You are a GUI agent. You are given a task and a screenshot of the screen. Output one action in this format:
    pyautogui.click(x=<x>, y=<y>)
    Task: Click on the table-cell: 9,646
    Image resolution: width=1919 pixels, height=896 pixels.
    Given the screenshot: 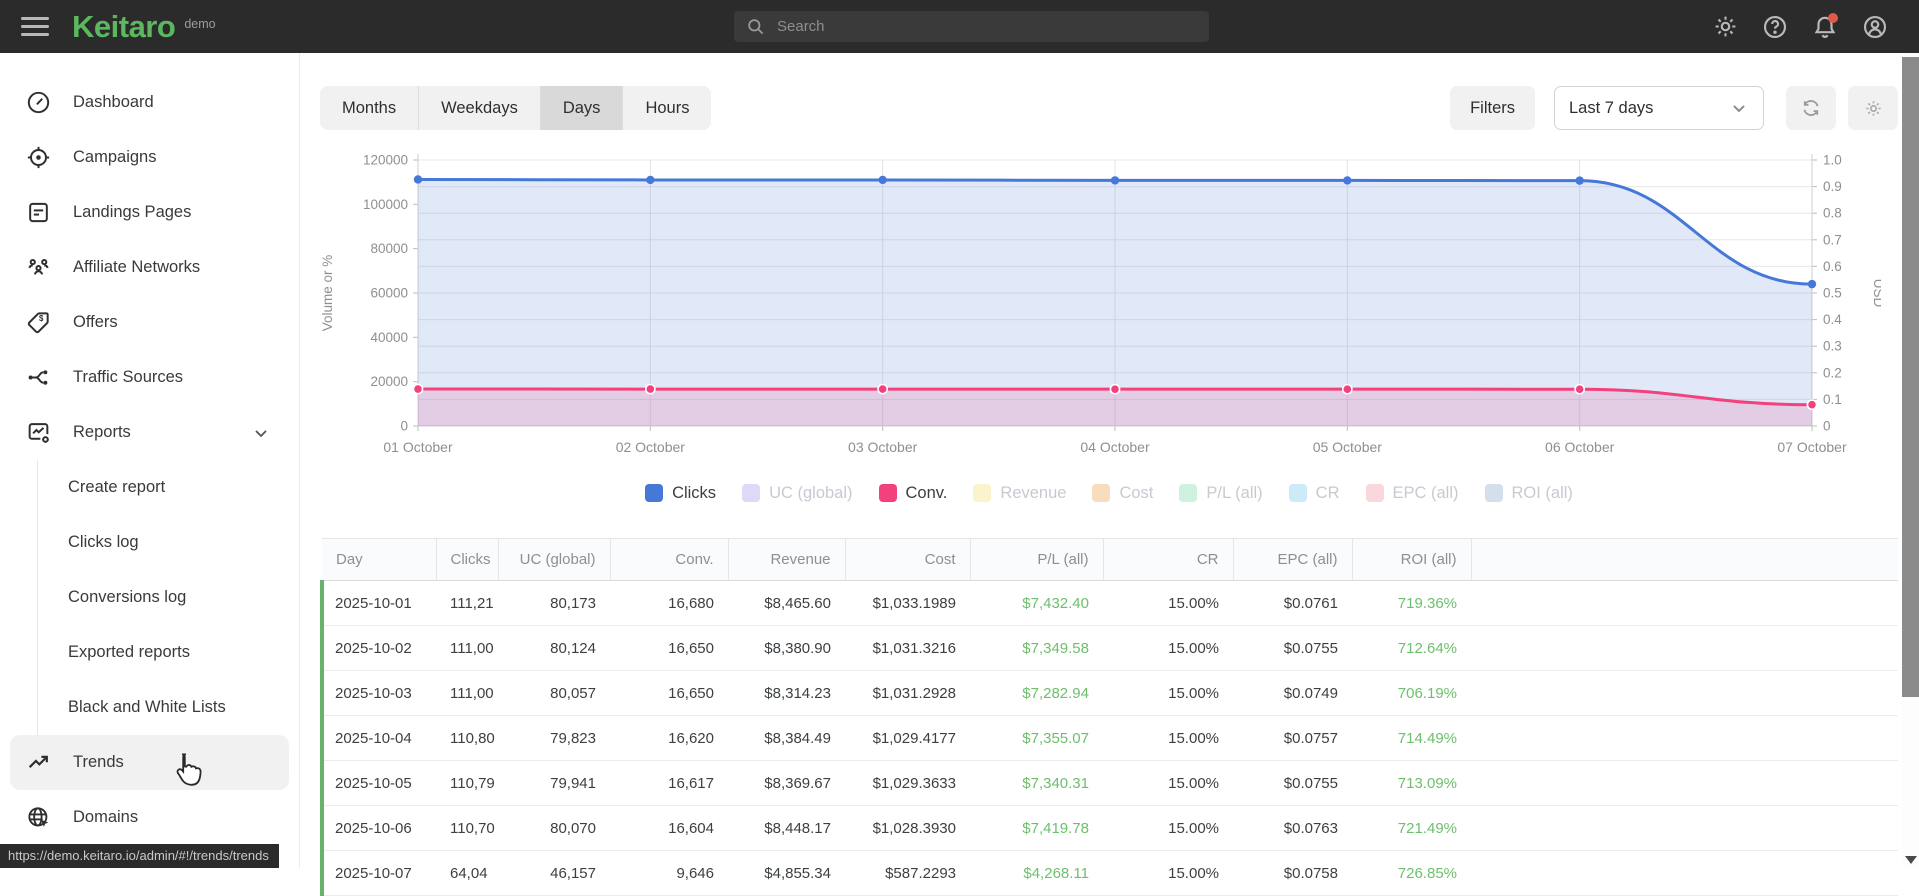 What is the action you would take?
    pyautogui.click(x=669, y=873)
    